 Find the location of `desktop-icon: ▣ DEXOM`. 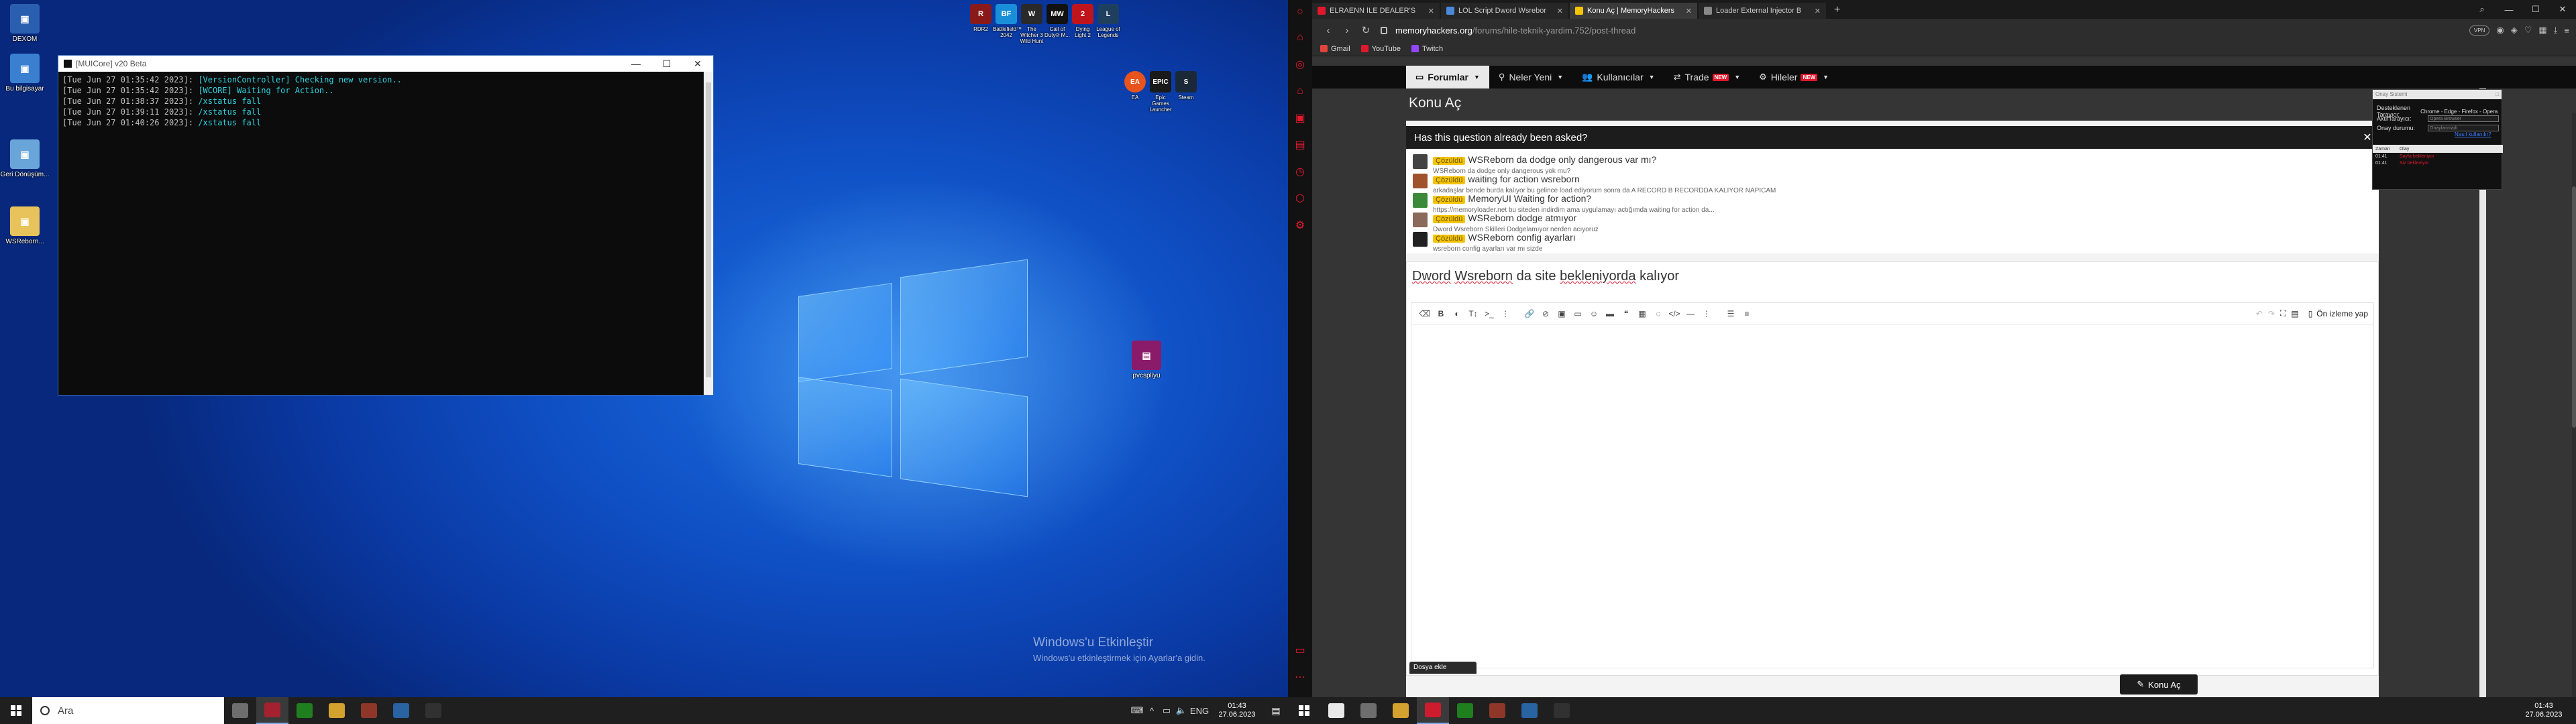

desktop-icon: ▣ DEXOM is located at coordinates (25, 24).